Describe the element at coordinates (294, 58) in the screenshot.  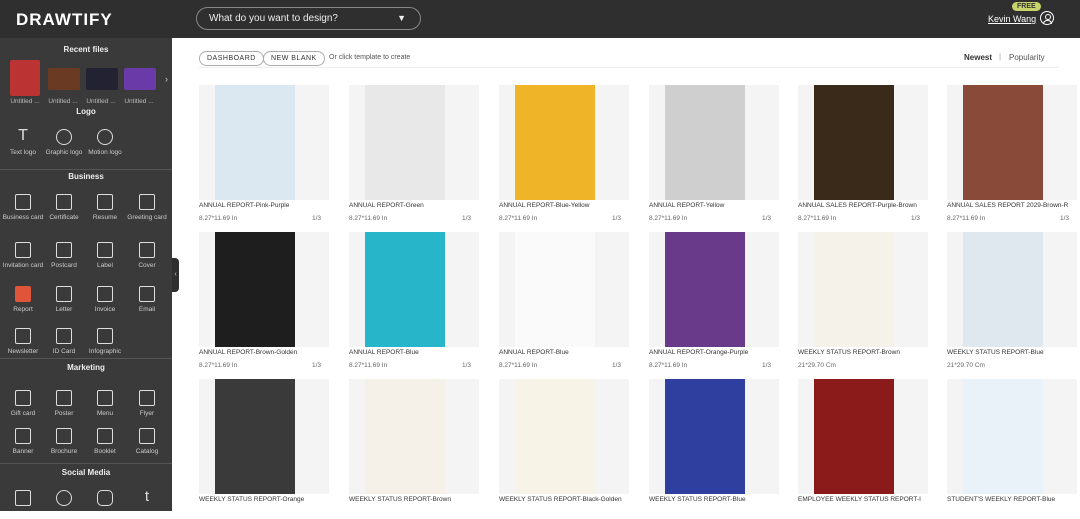
I see `new-blank-button: NEW BLANK` at that location.